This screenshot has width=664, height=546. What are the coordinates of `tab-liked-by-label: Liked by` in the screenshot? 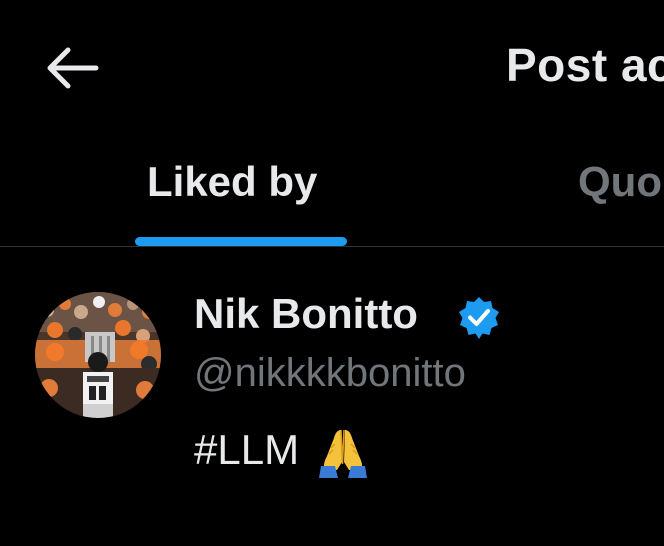 It's located at (232, 181).